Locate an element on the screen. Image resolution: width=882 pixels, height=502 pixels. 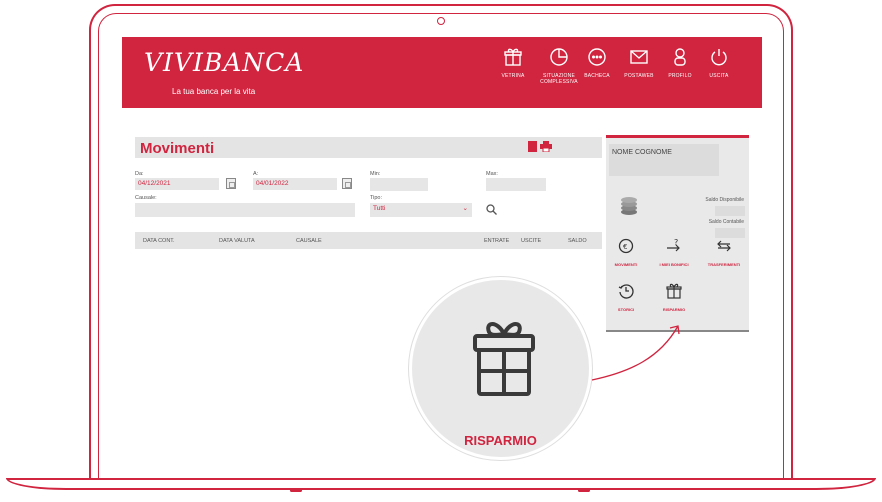
chevron-down-icon: ⌄ is located at coordinates (465, 208).